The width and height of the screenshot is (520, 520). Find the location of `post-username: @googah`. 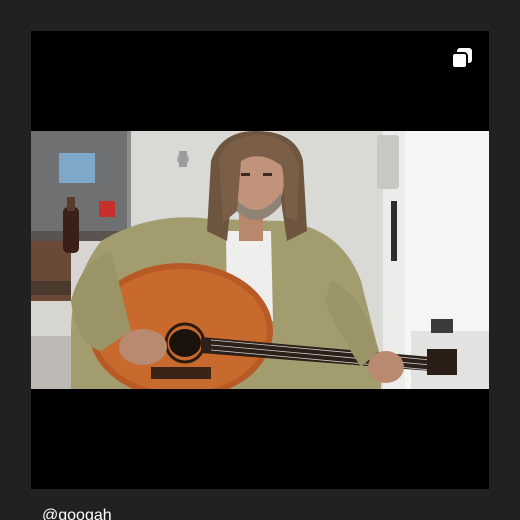

post-username: @googah is located at coordinates (77, 513).